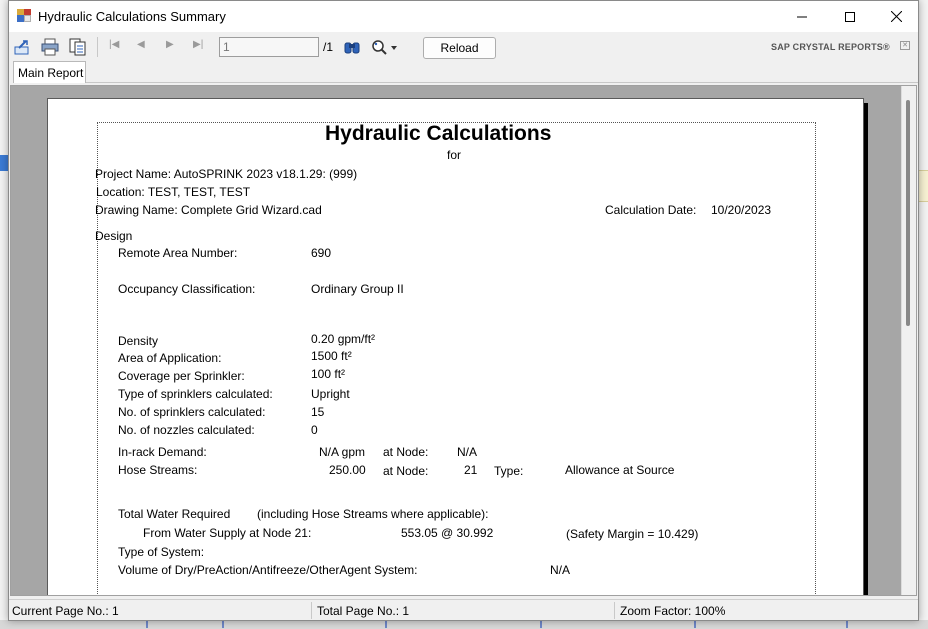  What do you see at coordinates (318, 412) in the screenshot?
I see `num-sprinklers-value: 15` at bounding box center [318, 412].